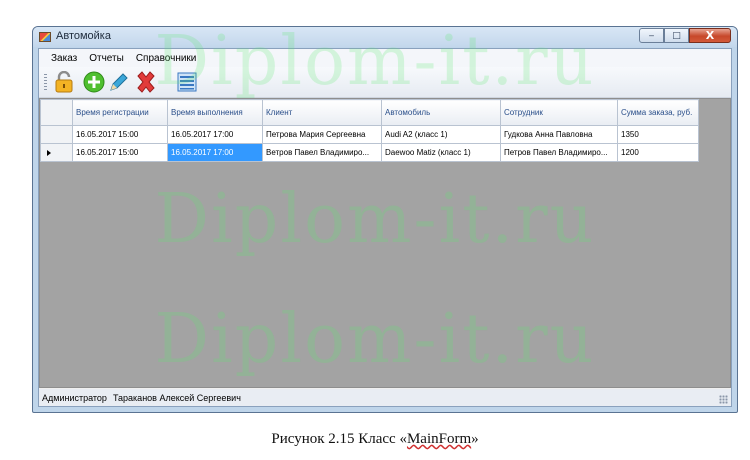 Image resolution: width=750 pixels, height=460 pixels. I want to click on maximize-button: □, so click(676, 35).